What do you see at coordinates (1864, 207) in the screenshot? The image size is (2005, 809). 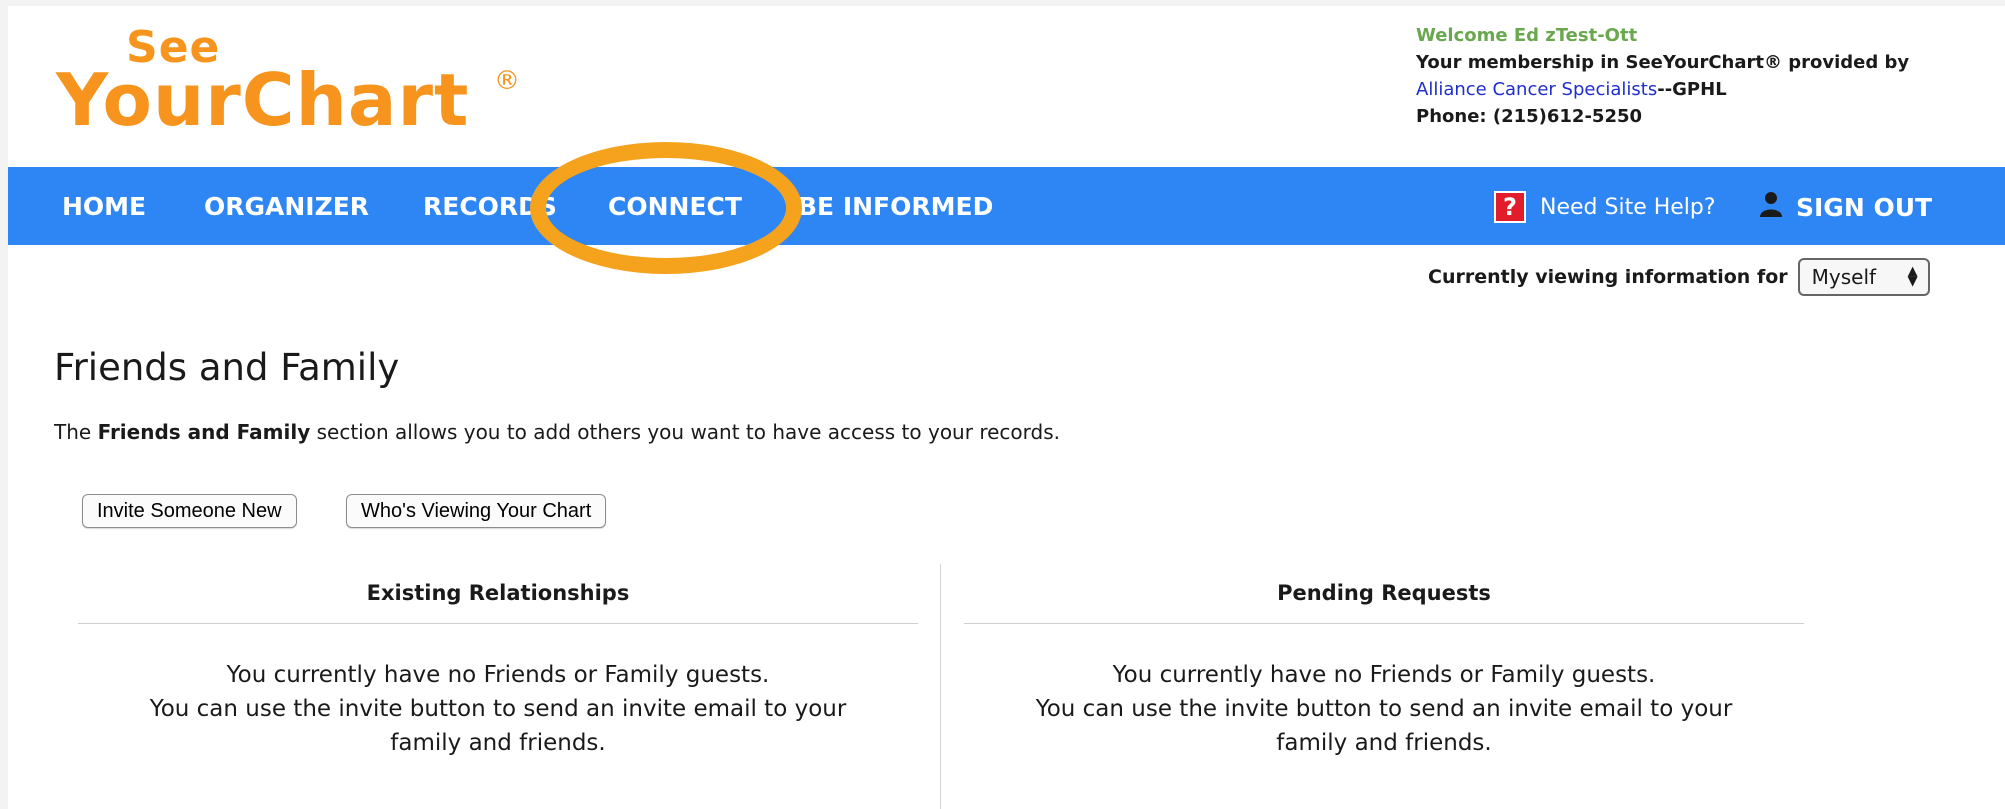 I see `sign-out-label: SIGN OUT` at bounding box center [1864, 207].